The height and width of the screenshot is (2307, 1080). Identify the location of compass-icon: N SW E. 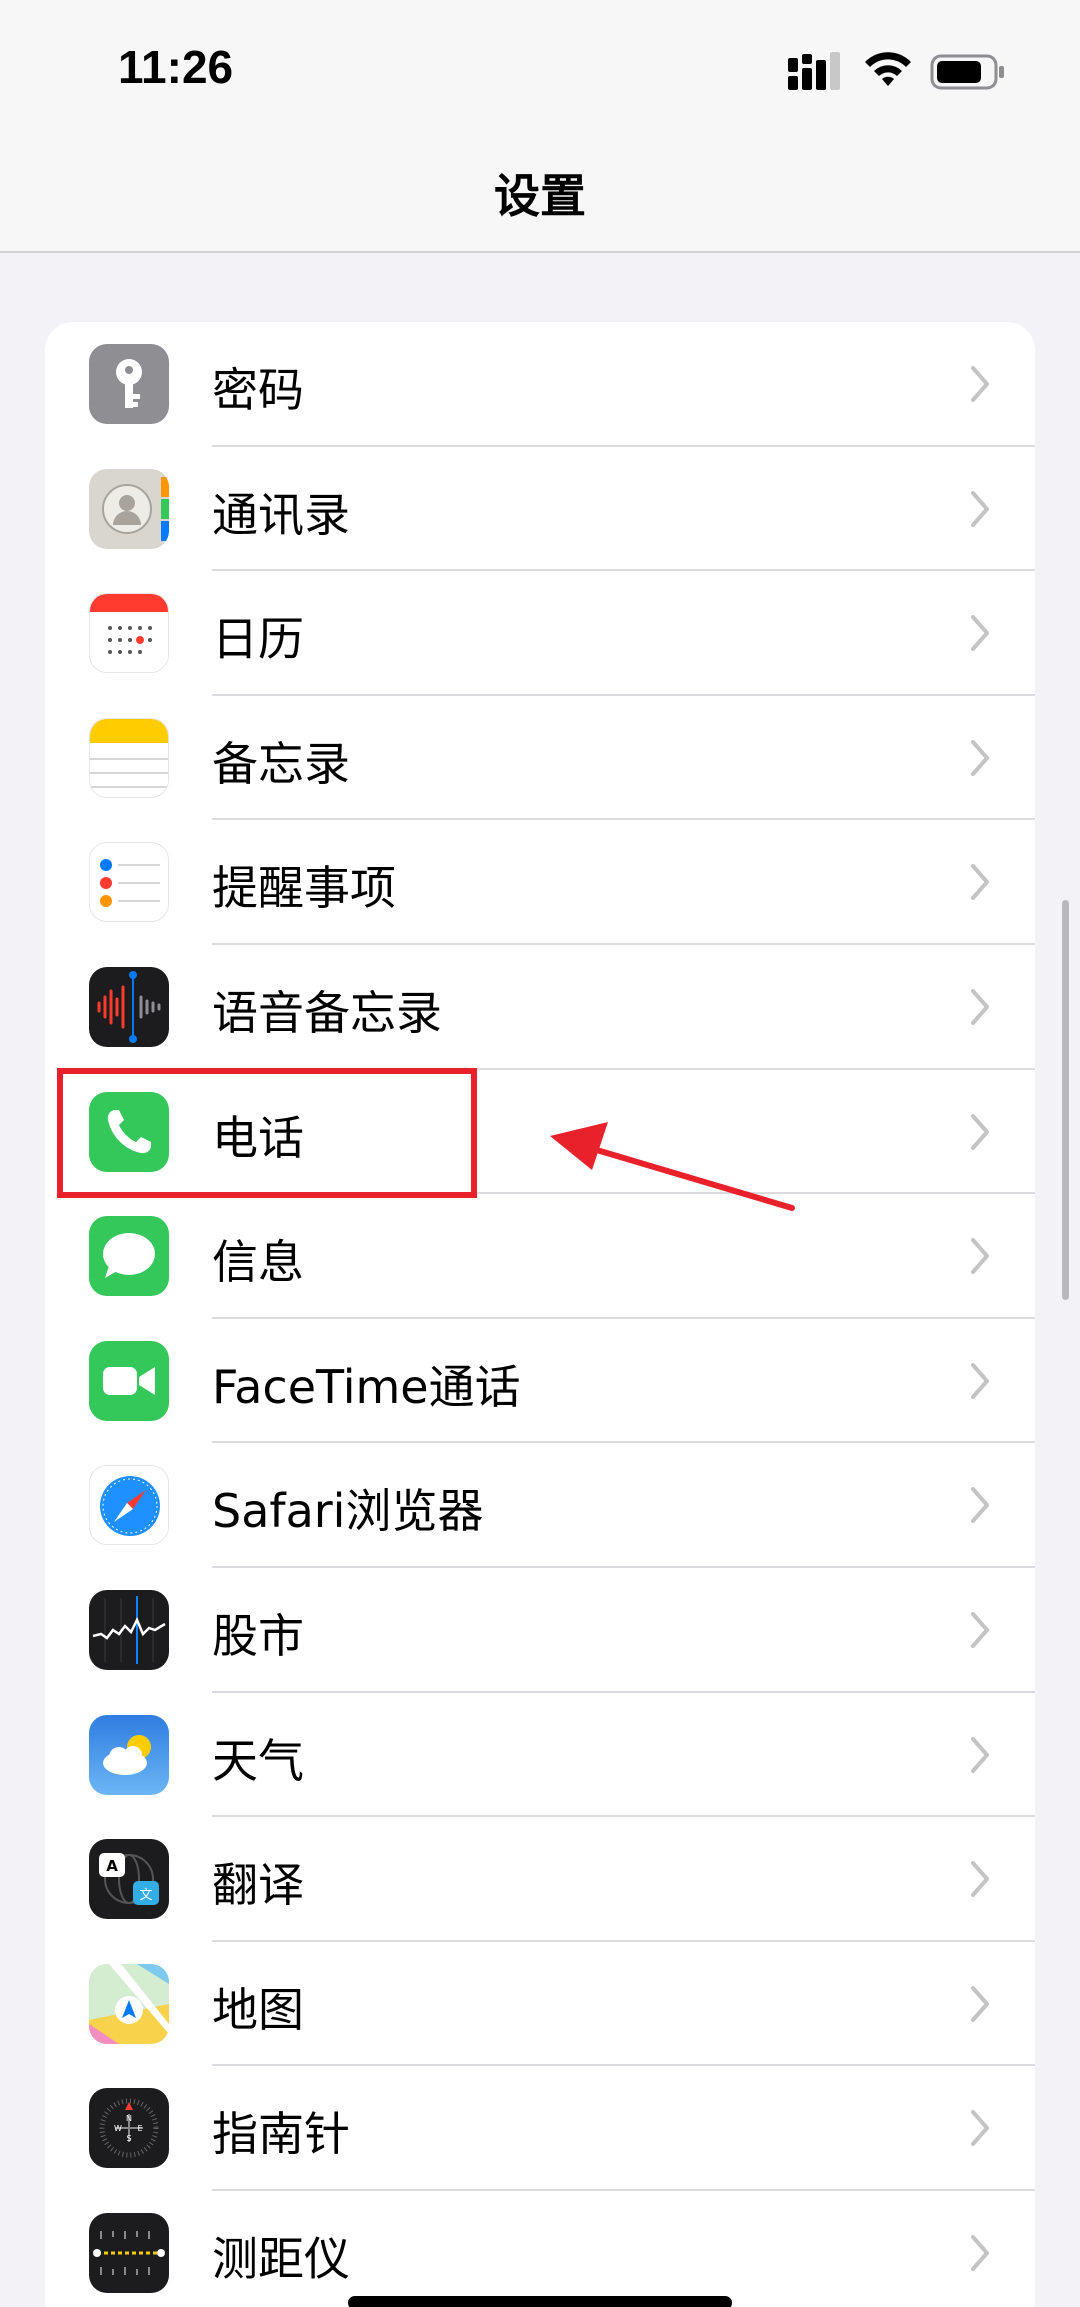
(129, 2128).